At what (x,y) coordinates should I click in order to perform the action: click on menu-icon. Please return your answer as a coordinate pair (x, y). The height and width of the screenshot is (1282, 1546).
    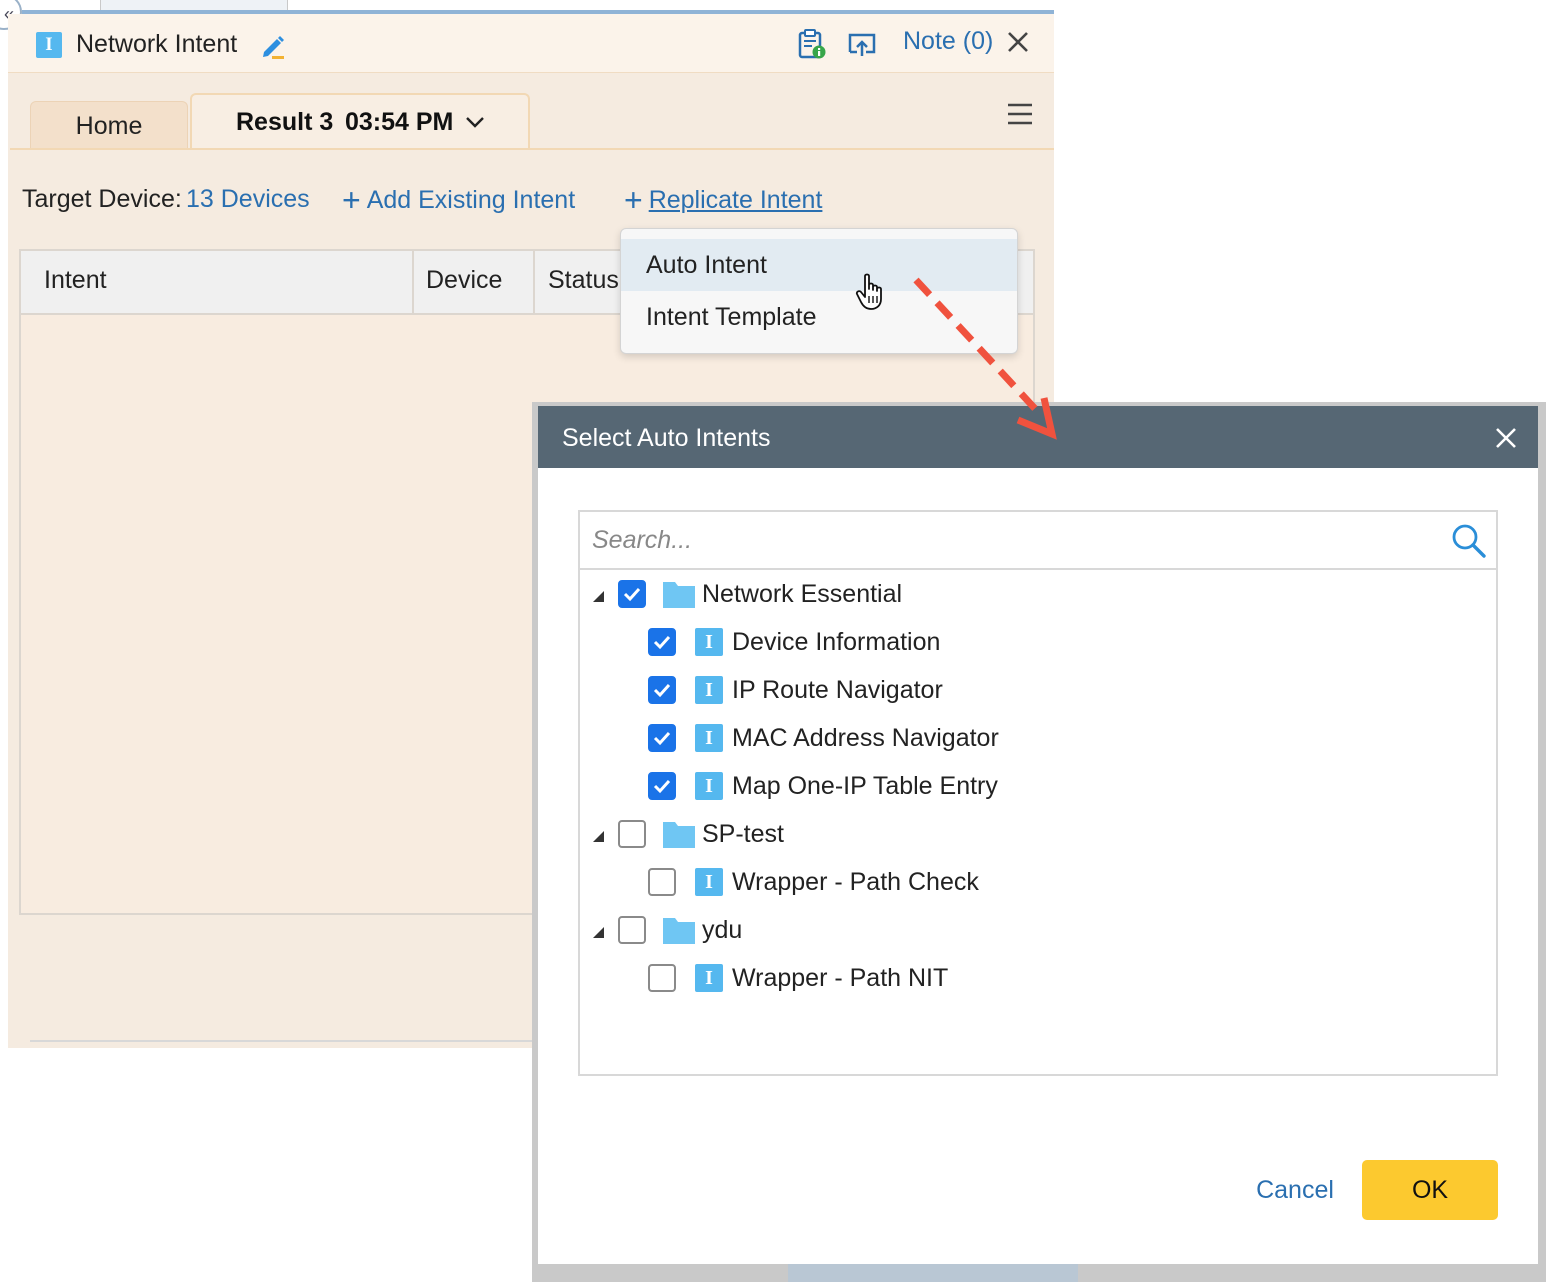
    Looking at the image, I should click on (1020, 114).